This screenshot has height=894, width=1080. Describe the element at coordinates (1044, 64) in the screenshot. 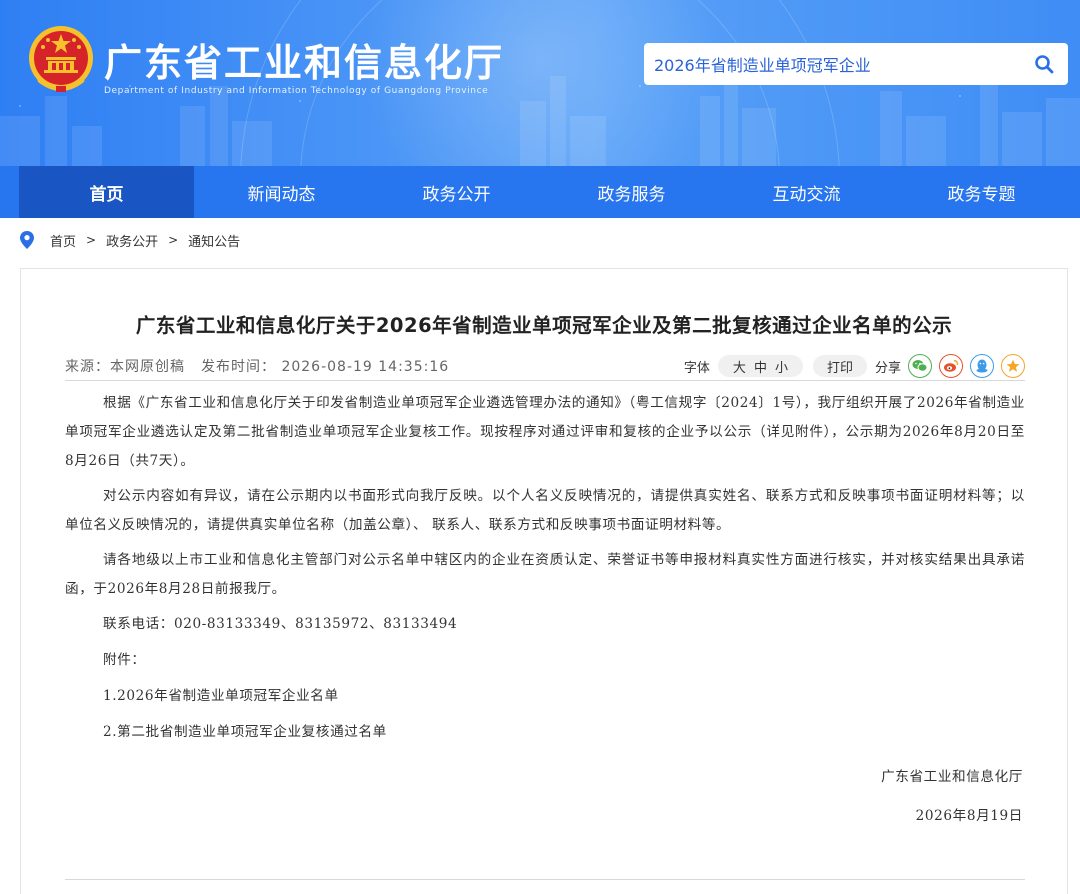

I see `search-icon` at that location.